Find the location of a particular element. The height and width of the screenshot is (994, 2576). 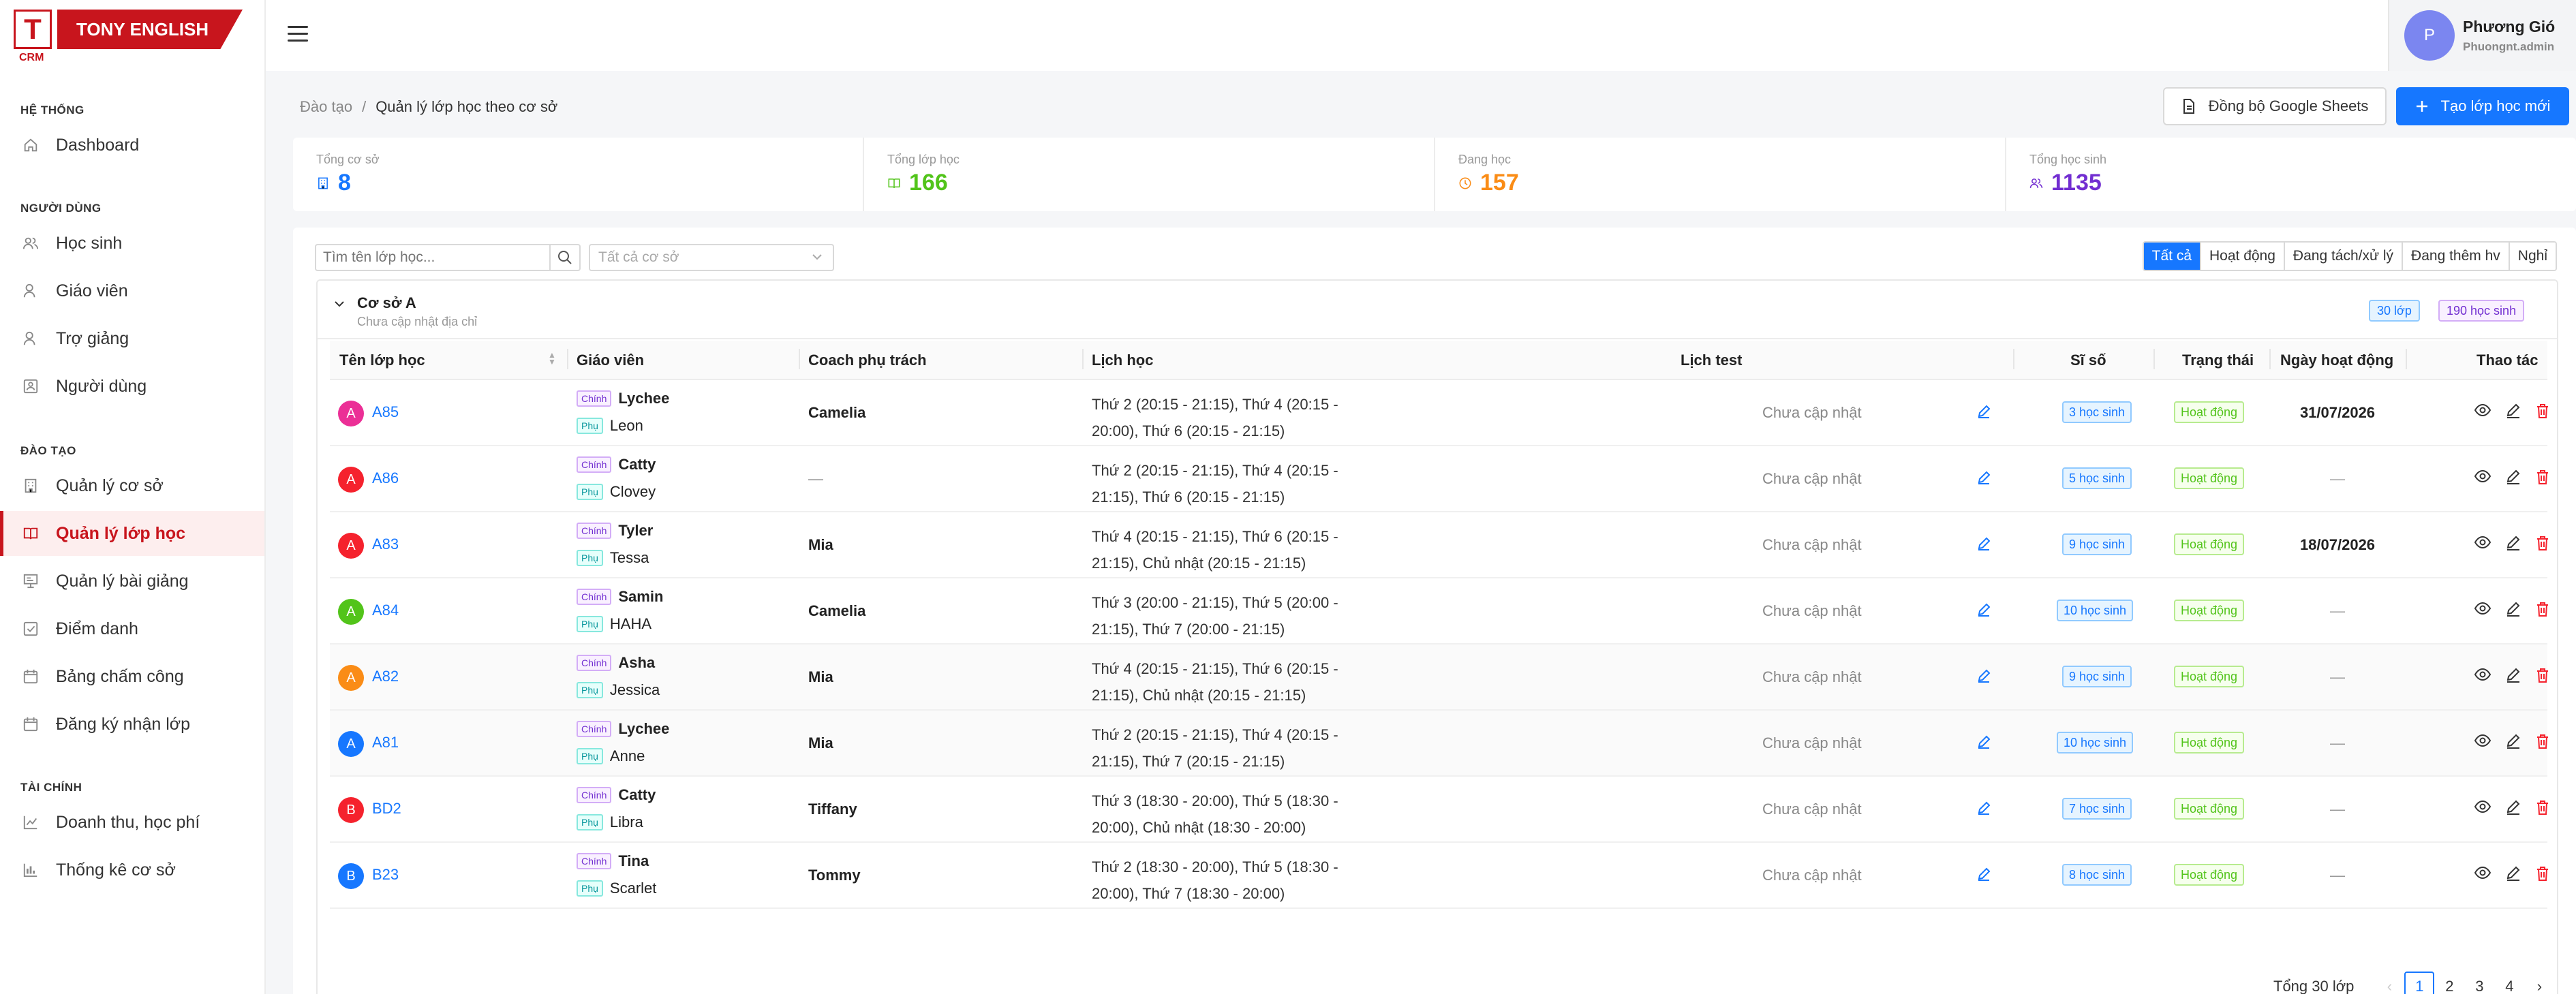

class-name-link: B23 is located at coordinates (385, 875).